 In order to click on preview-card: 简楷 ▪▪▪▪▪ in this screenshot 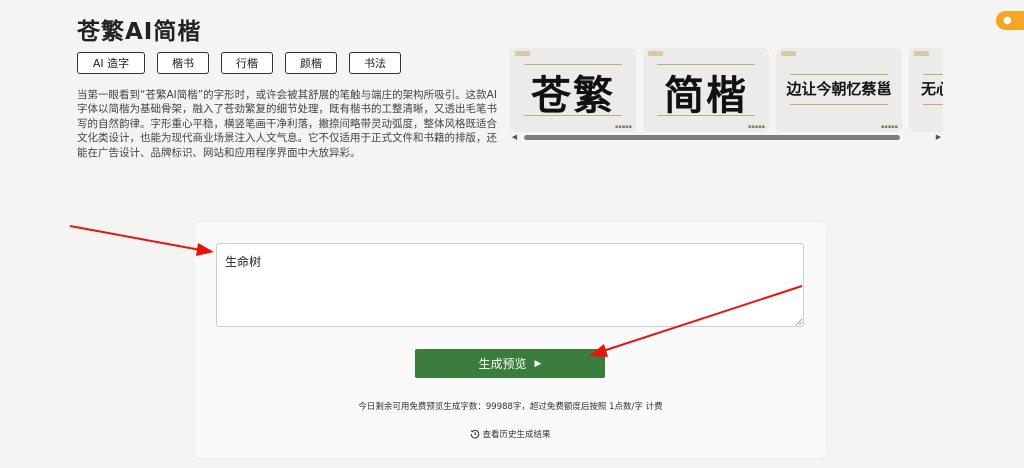, I will do `click(706, 90)`.